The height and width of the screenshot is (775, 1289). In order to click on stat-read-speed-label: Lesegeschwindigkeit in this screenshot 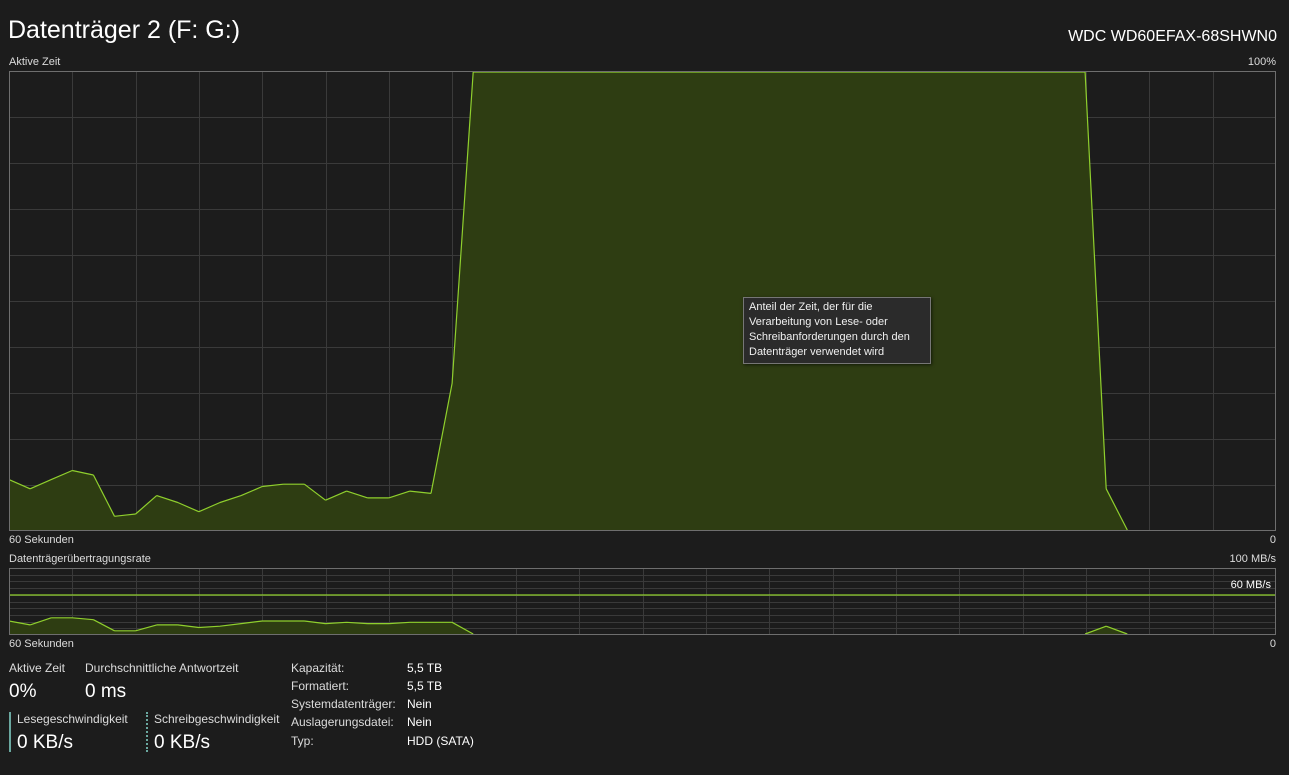, I will do `click(72, 719)`.